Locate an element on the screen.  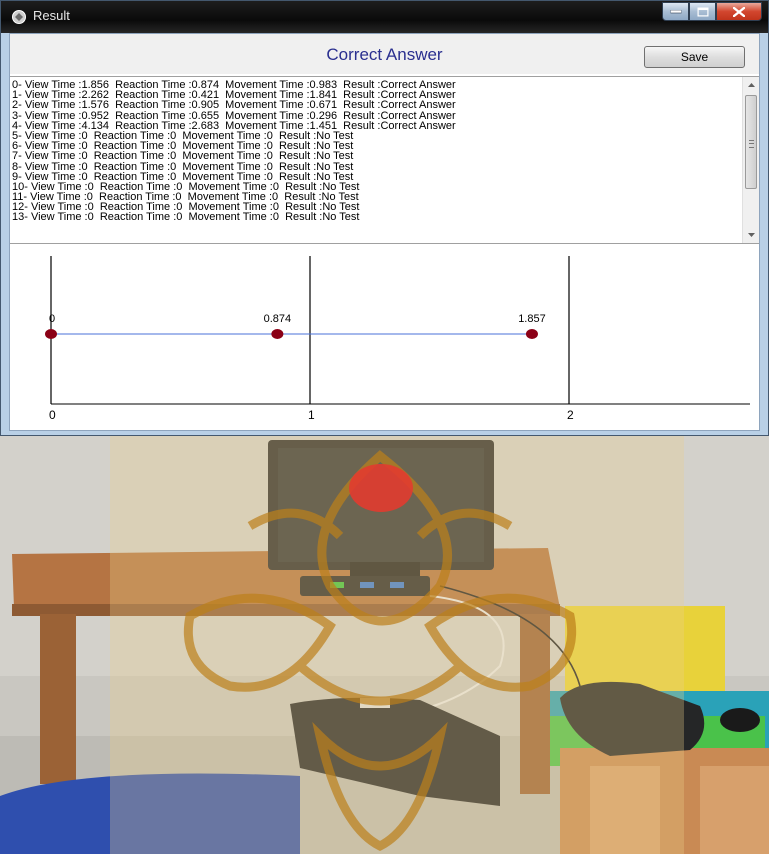
scroll-down-button is located at coordinates (751, 235).